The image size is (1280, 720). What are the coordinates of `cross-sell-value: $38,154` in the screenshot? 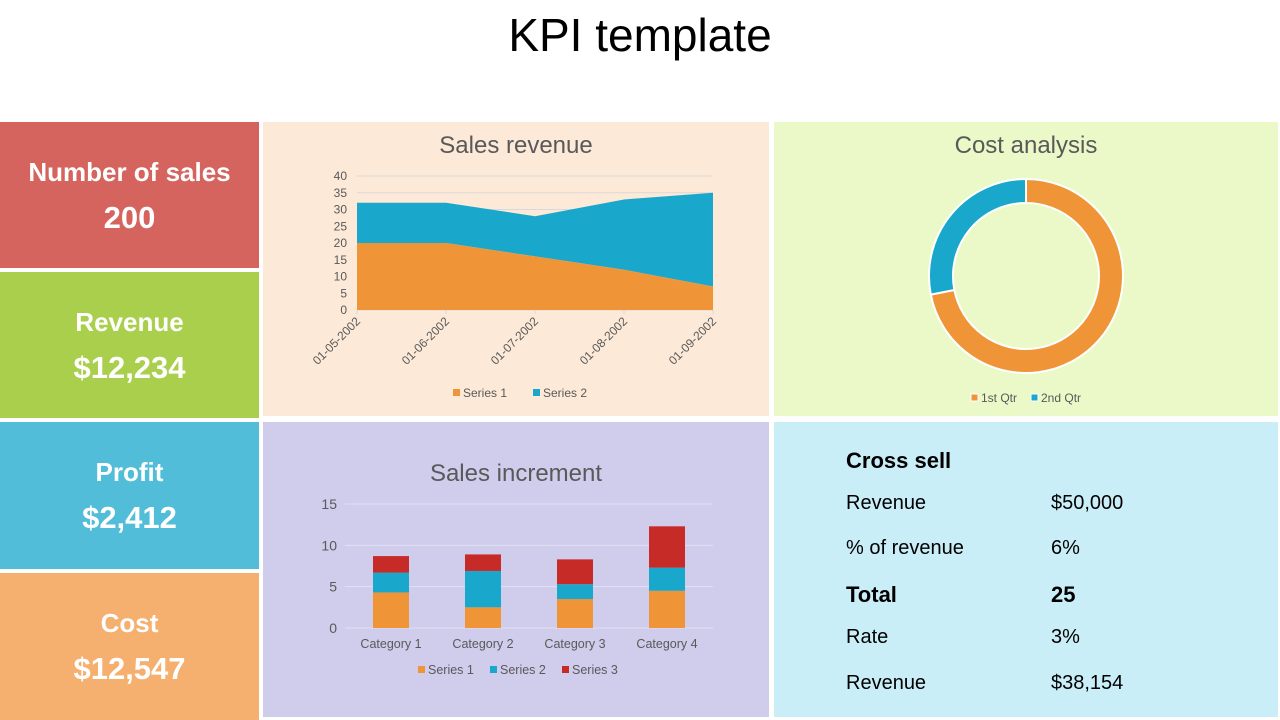 It's located at (1087, 683).